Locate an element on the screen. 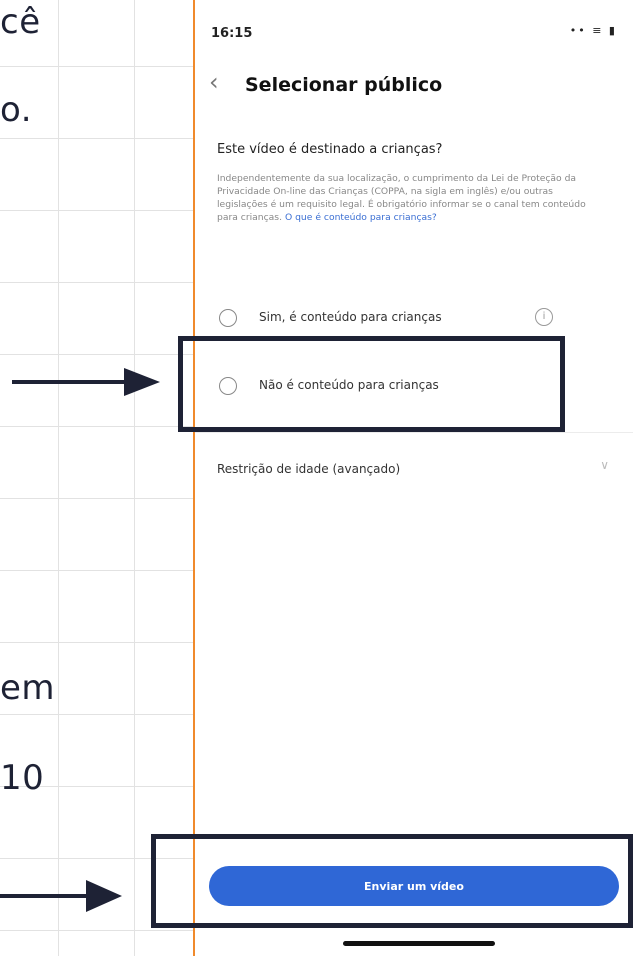 The width and height of the screenshot is (633, 956). chevron-down-icon: ∨ is located at coordinates (604, 465).